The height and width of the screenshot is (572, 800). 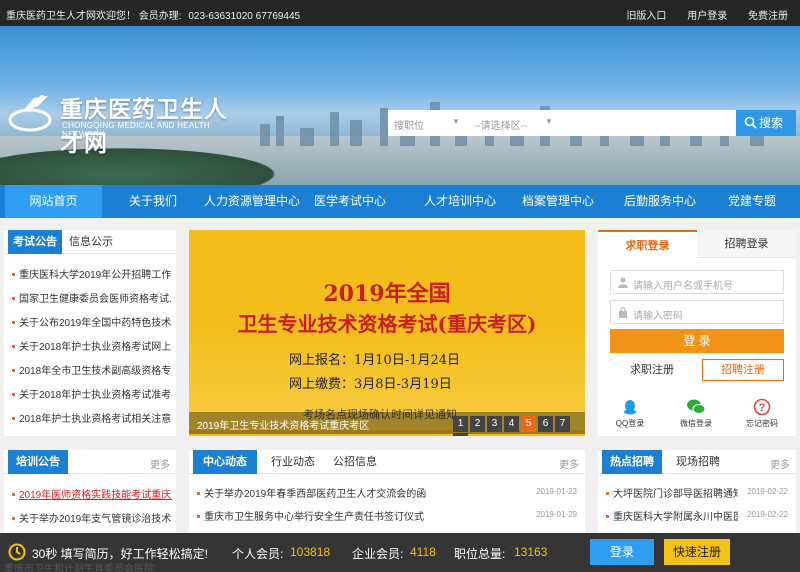 I want to click on total-jobs-count: 13163, so click(x=531, y=552).